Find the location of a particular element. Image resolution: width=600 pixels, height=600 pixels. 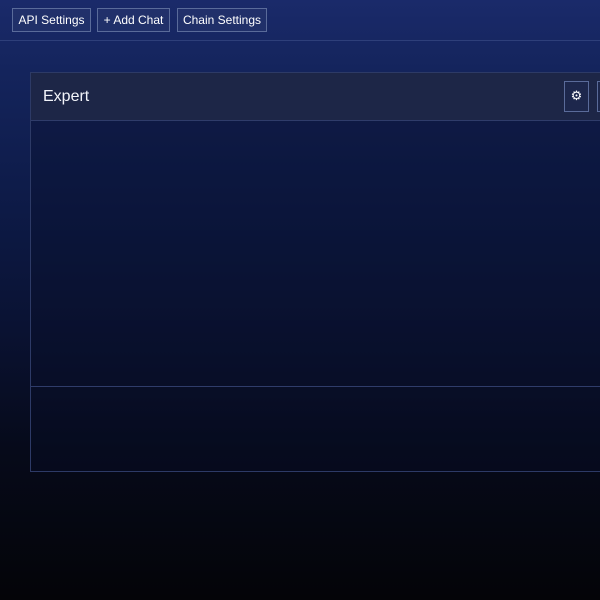

gear-icon: ⚙ is located at coordinates (576, 96).